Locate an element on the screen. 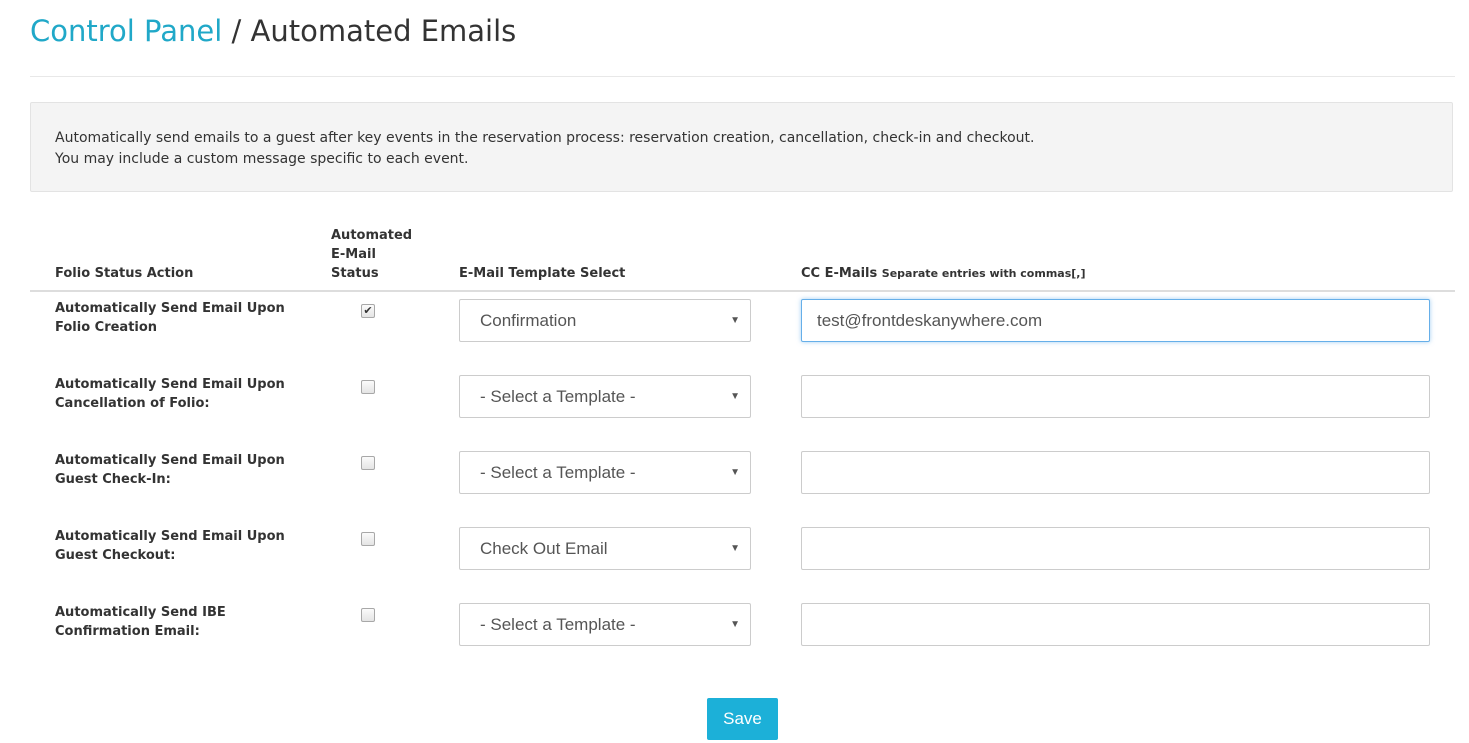  status-checkbox-check-in is located at coordinates (368, 463).